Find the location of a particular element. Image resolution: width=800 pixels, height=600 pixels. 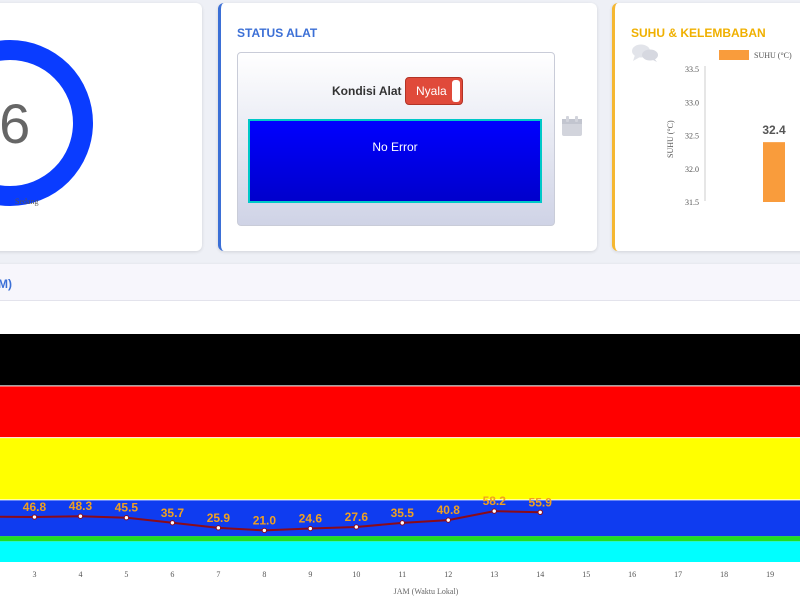

hourly-data-label: 24.6 is located at coordinates (311, 519).